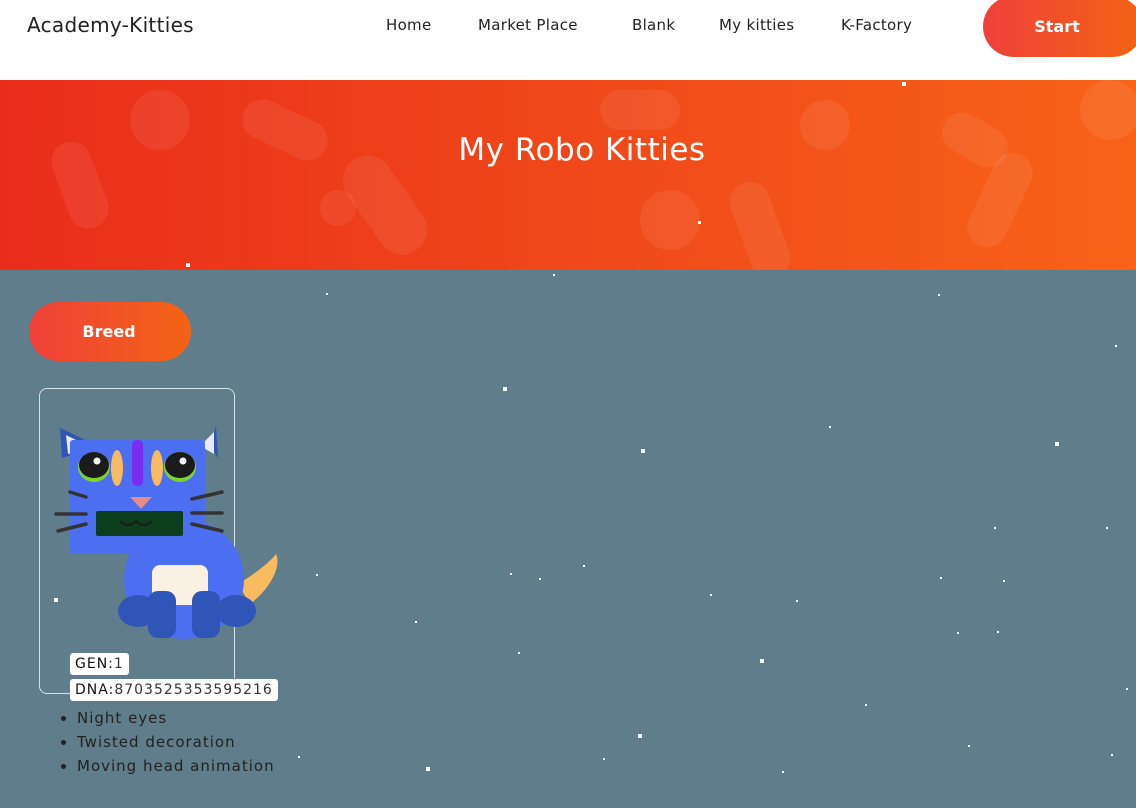 Image resolution: width=1136 pixels, height=808 pixels. Describe the element at coordinates (409, 25) in the screenshot. I see `nav-home: Home` at that location.